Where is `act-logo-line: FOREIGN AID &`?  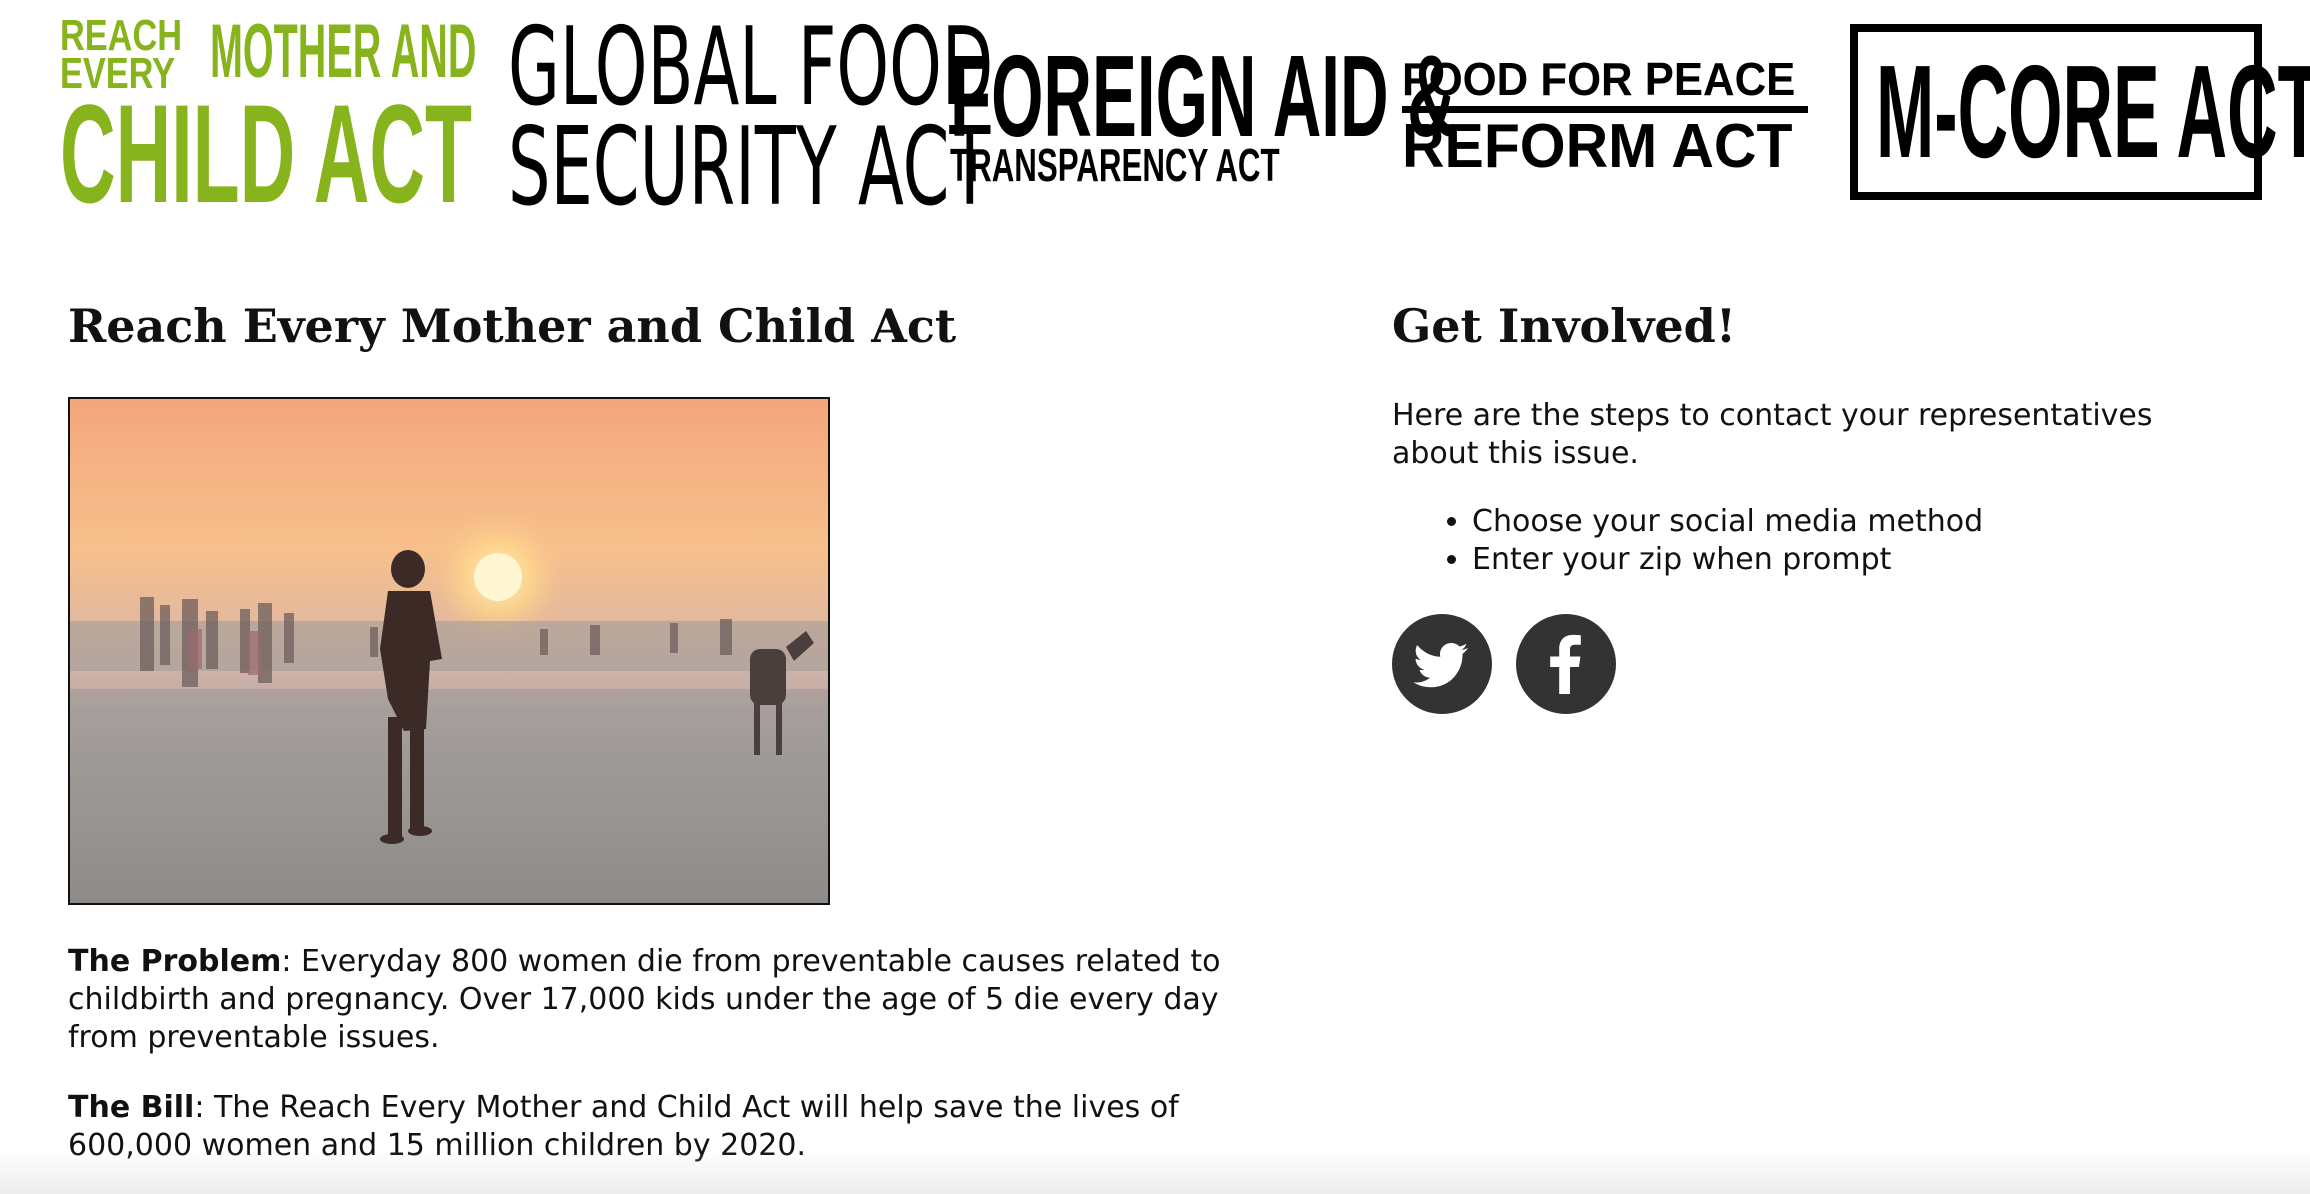 act-logo-line: FOREIGN AID & is located at coordinates (1203, 96).